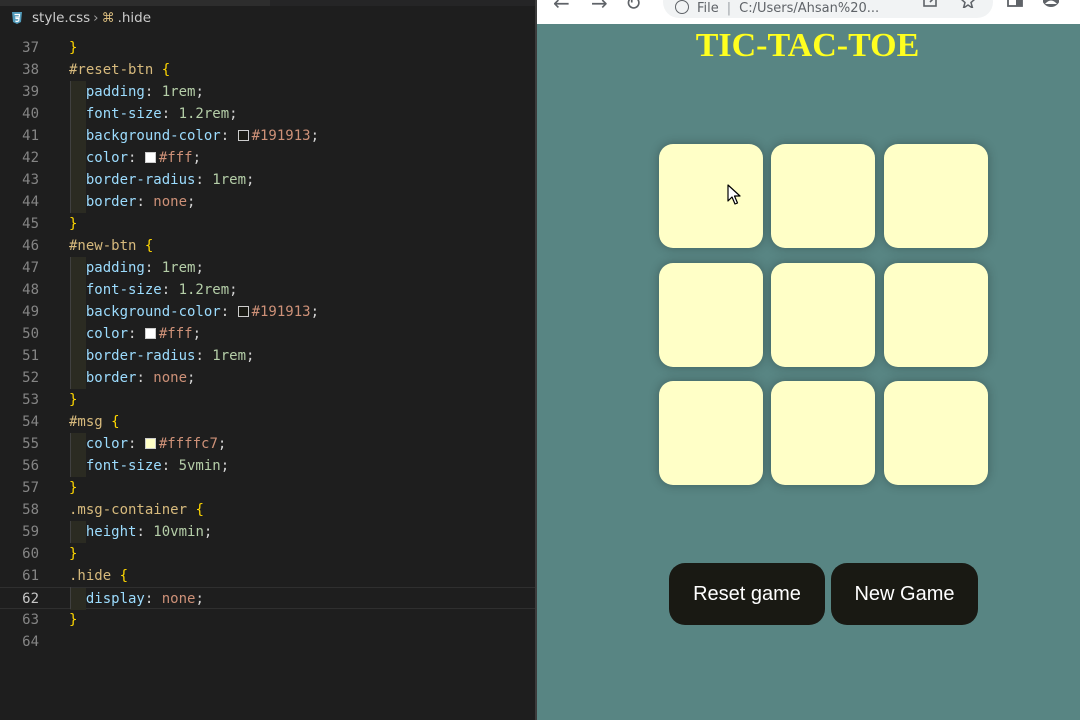 The width and height of the screenshot is (1080, 720). I want to click on line-number: 58, so click(30, 510).